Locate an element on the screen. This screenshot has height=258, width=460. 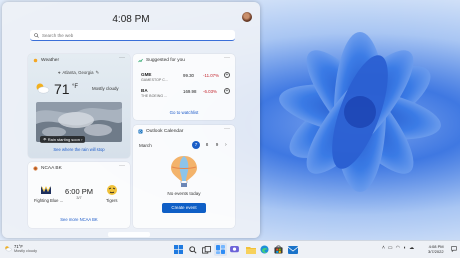
calendar-more-button: ··· is located at coordinates (227, 130).